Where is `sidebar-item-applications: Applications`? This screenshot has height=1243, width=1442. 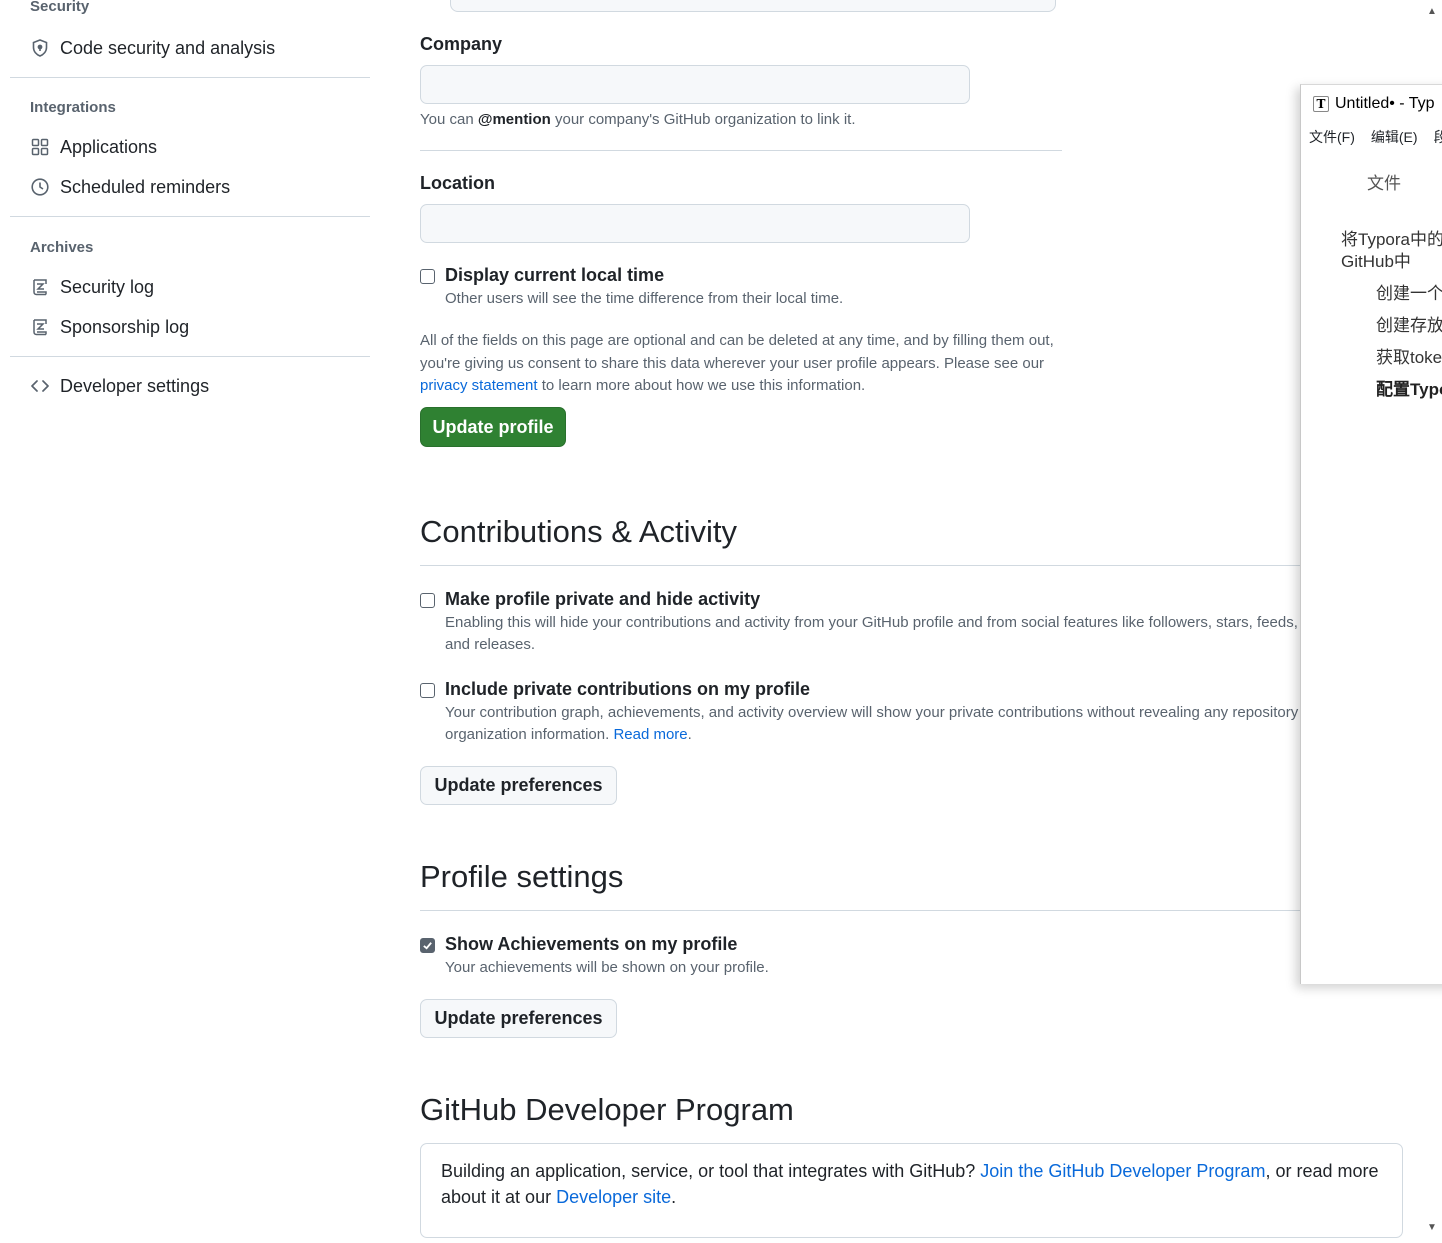 sidebar-item-applications: Applications is located at coordinates (190, 147).